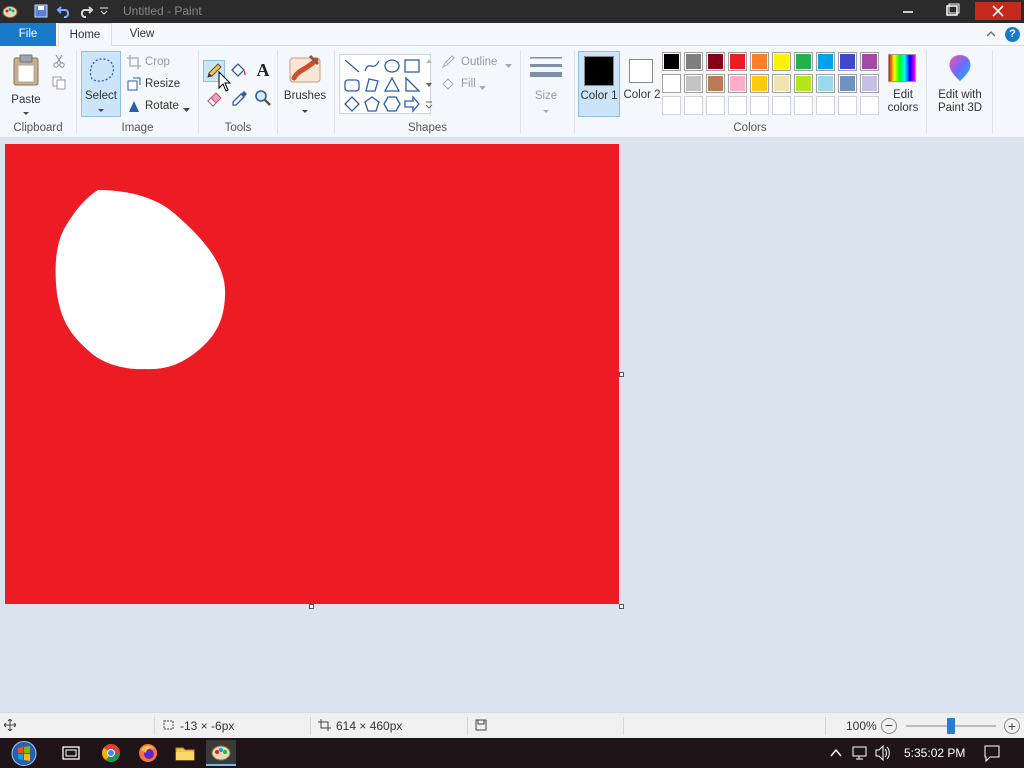 This screenshot has width=1024, height=768. I want to click on rectangle-shape-icon, so click(412, 66).